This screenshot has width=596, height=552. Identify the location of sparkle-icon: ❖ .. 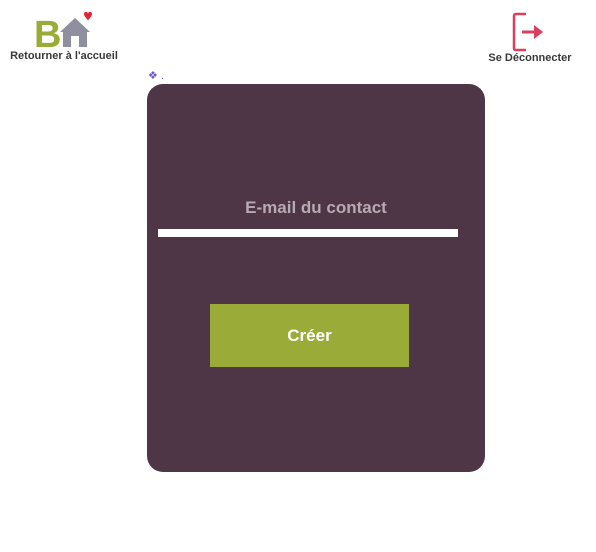
(156, 76).